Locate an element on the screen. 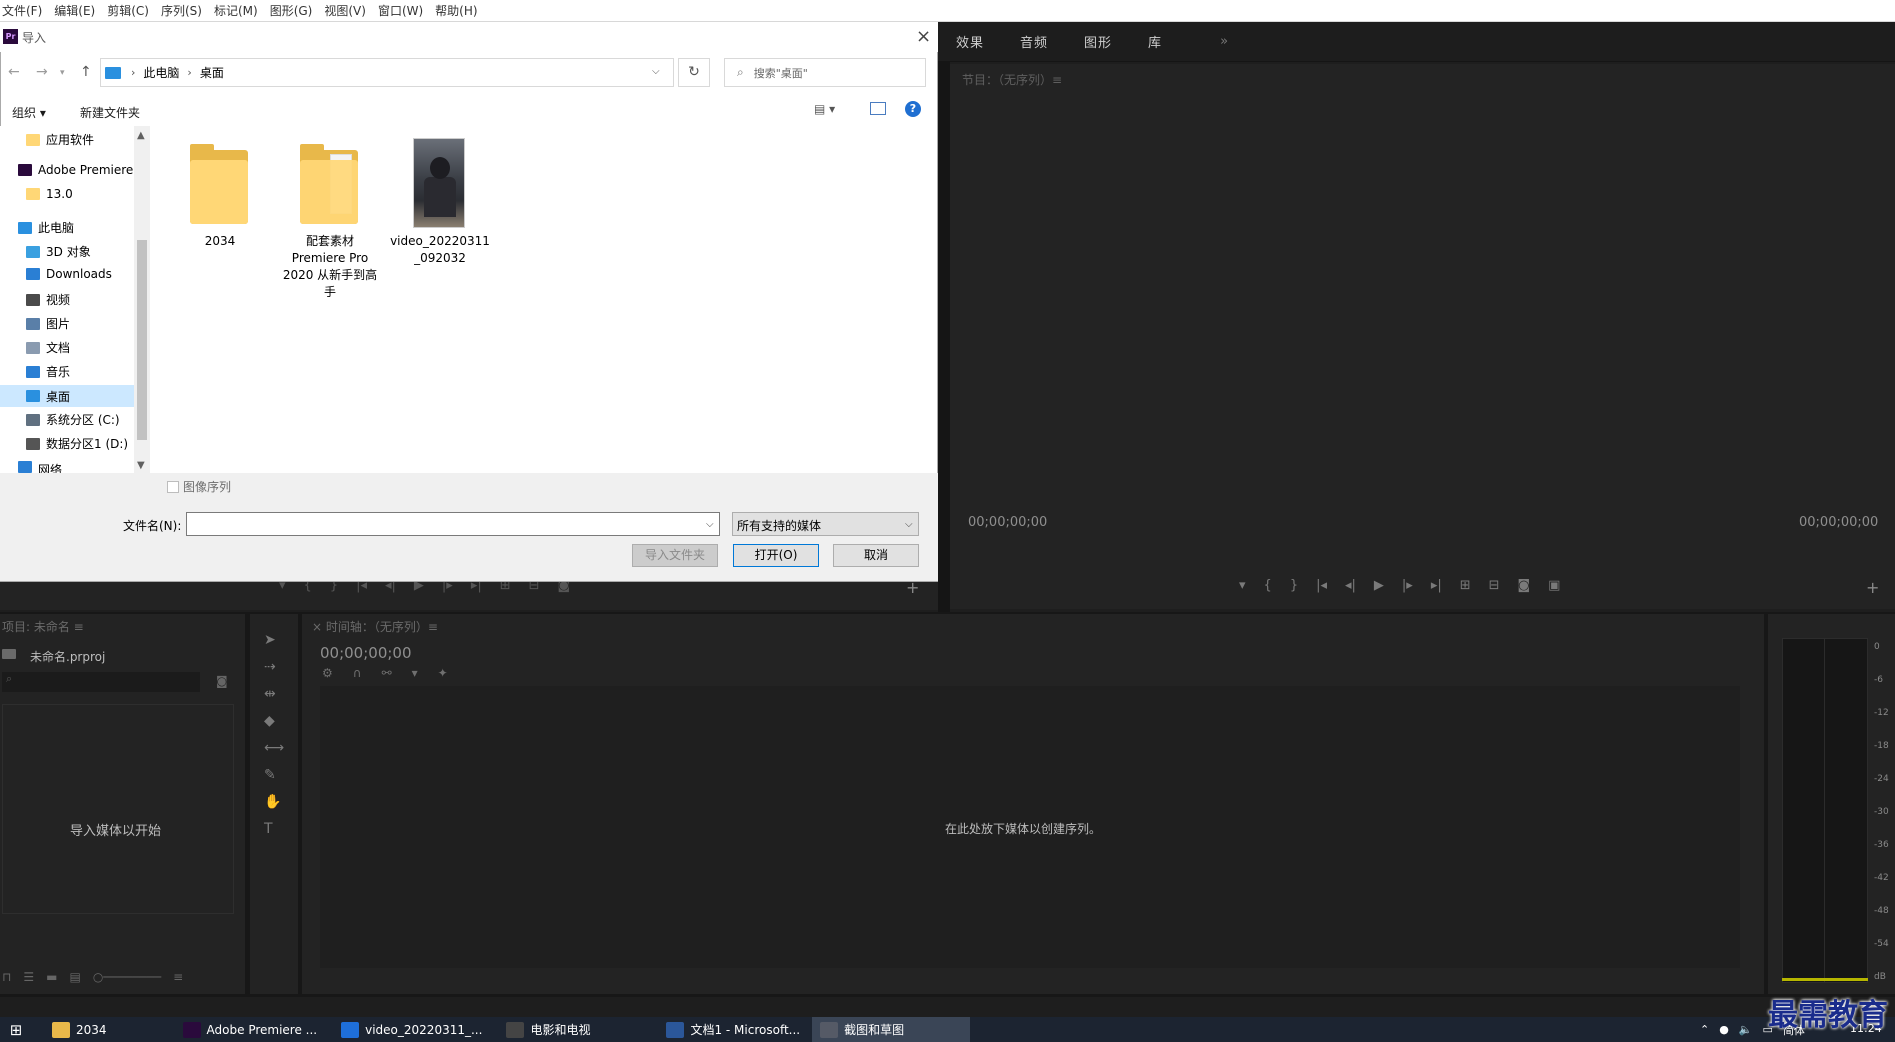 This screenshot has width=1895, height=1042. close-icon: × is located at coordinates (923, 36).